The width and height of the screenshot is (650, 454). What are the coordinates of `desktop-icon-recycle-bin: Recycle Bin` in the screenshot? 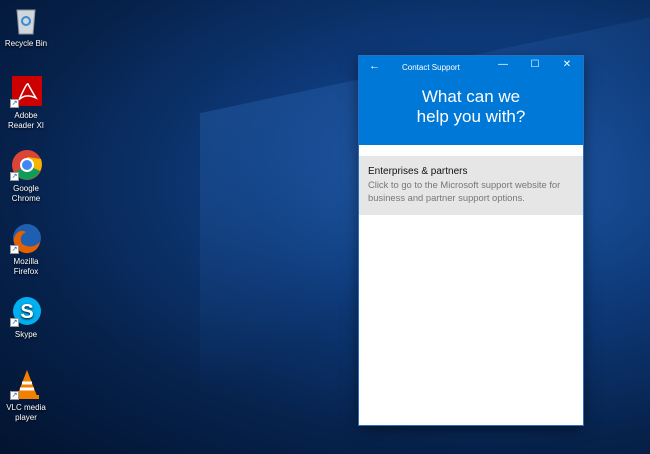 It's located at (26, 26).